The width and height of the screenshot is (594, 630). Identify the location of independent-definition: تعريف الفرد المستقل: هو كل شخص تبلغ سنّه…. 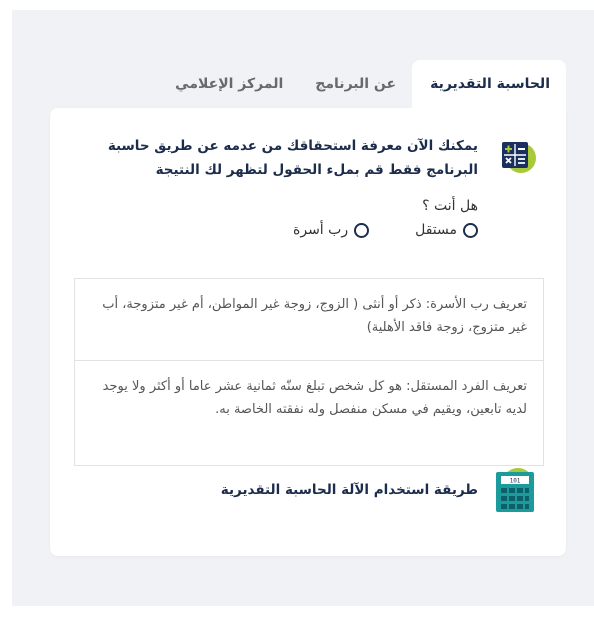
(309, 412).